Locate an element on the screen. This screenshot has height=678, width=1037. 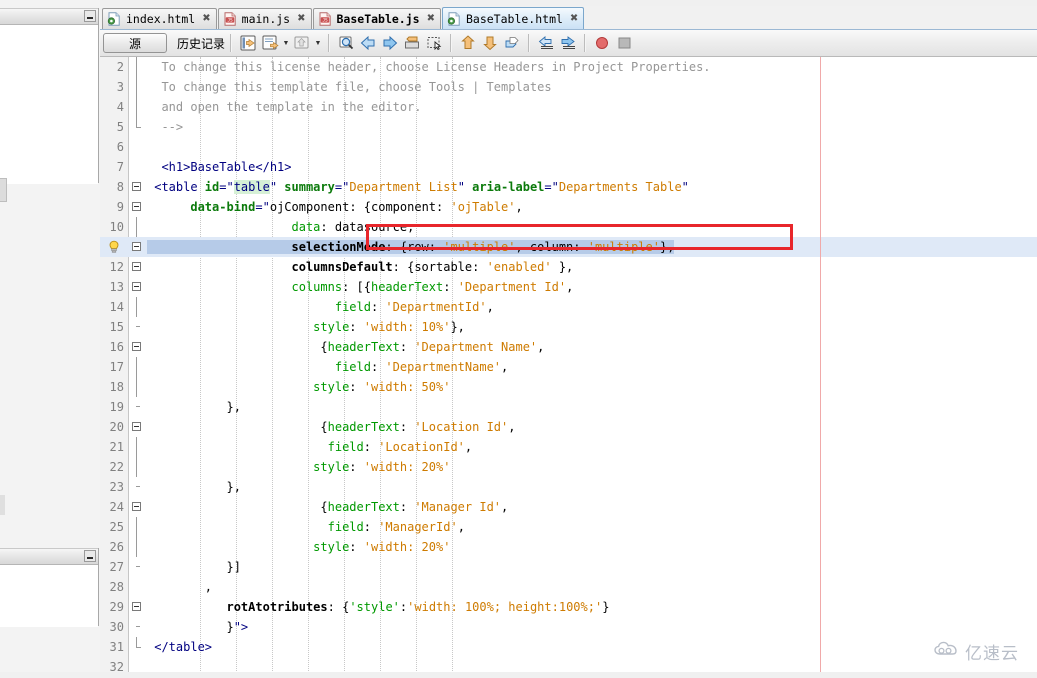
code-line: 28 , is located at coordinates (568, 587).